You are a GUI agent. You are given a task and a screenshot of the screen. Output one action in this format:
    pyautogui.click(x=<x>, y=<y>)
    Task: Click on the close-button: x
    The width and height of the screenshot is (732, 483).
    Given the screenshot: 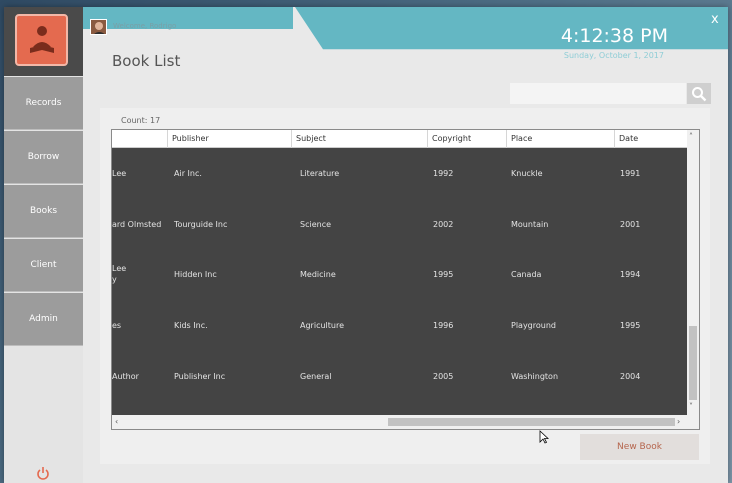 What is the action you would take?
    pyautogui.click(x=715, y=19)
    